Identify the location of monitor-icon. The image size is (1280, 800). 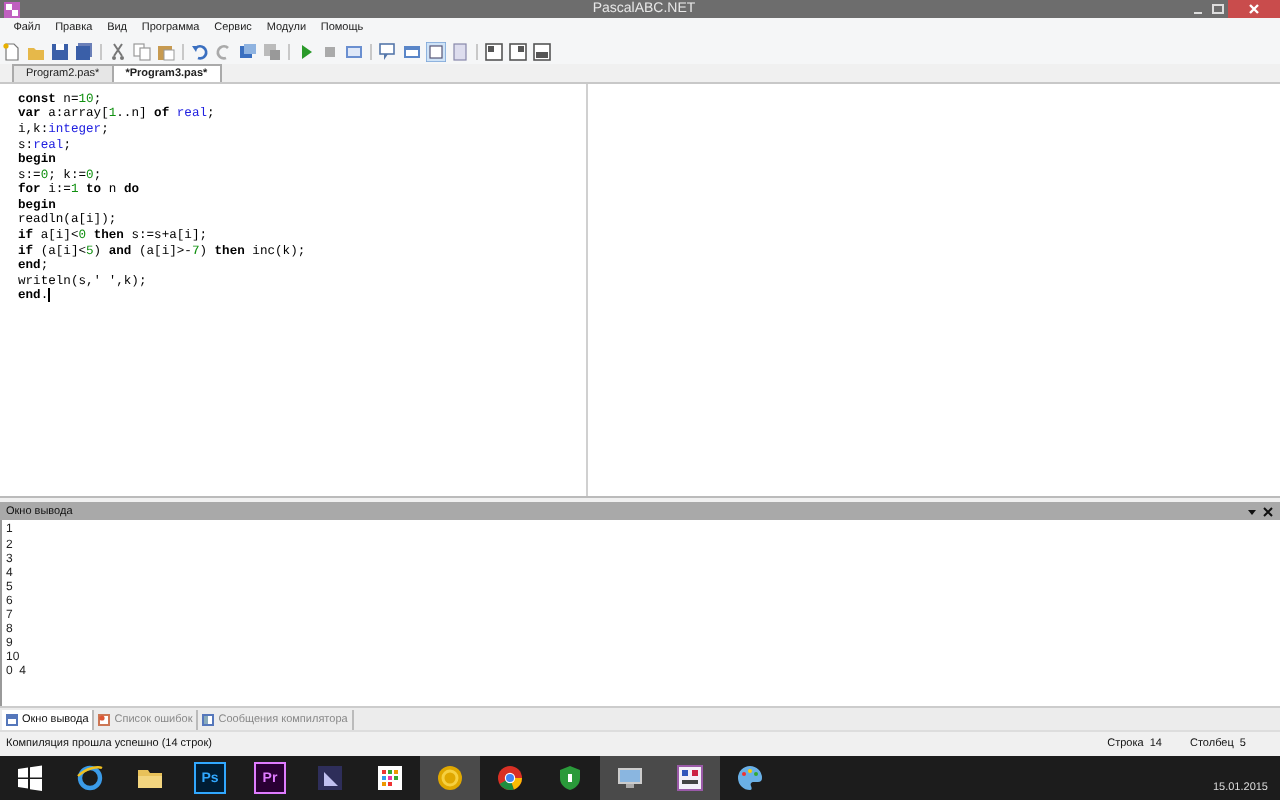
(630, 778).